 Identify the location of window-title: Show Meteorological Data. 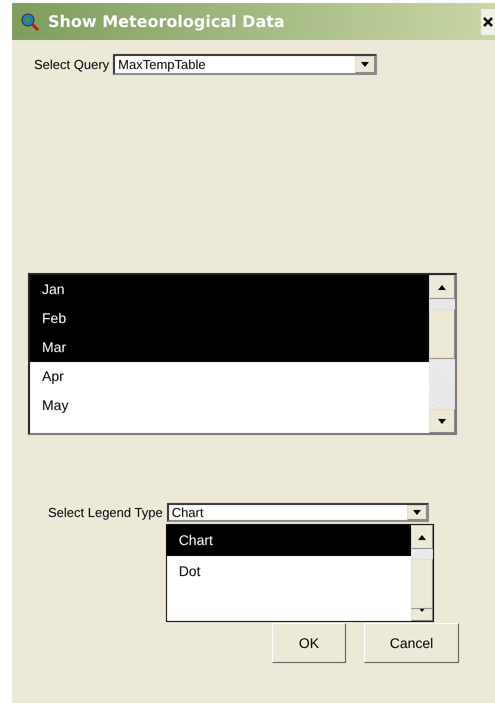
(166, 21).